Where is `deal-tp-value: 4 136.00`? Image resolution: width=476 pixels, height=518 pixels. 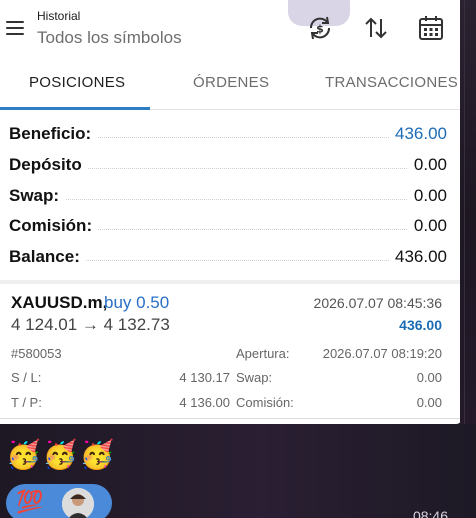 deal-tp-value: 4 136.00 is located at coordinates (204, 402).